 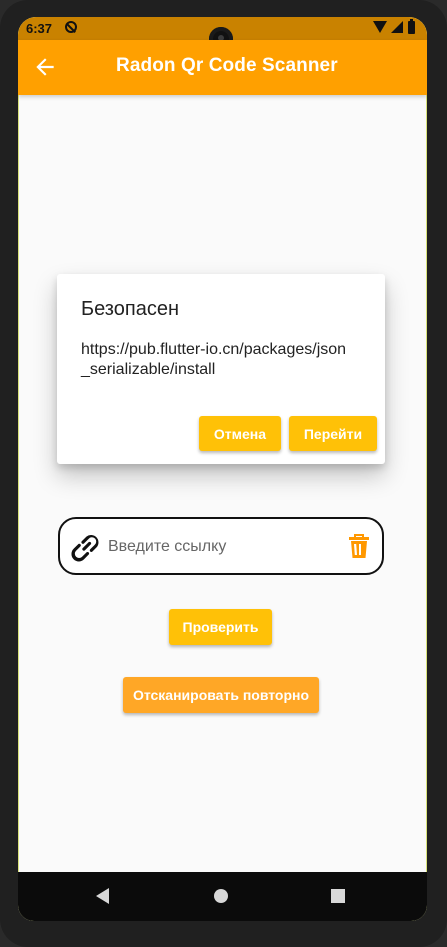 What do you see at coordinates (225, 547) in the screenshot?
I see `url-input` at bounding box center [225, 547].